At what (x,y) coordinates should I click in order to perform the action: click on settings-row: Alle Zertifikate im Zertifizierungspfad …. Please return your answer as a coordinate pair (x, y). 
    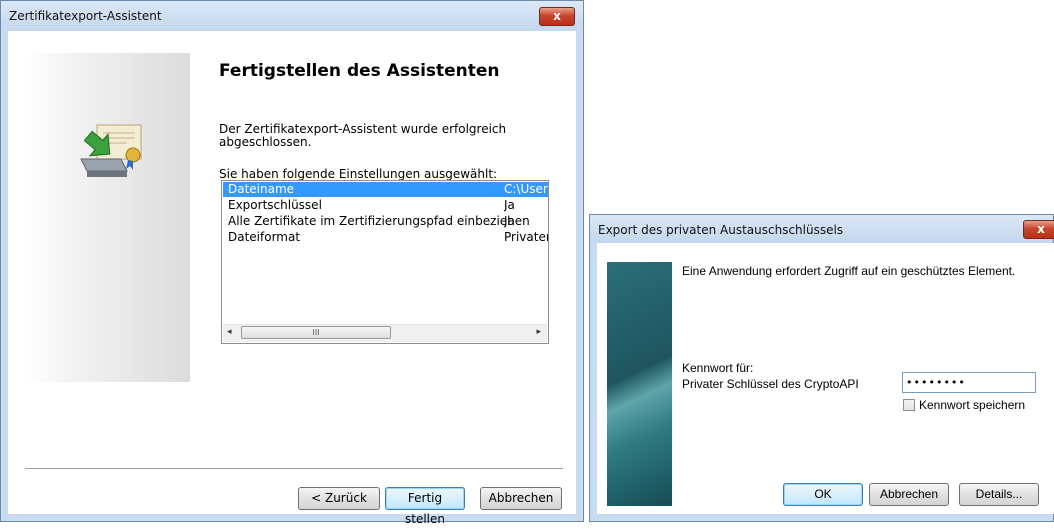
    Looking at the image, I should click on (385, 221).